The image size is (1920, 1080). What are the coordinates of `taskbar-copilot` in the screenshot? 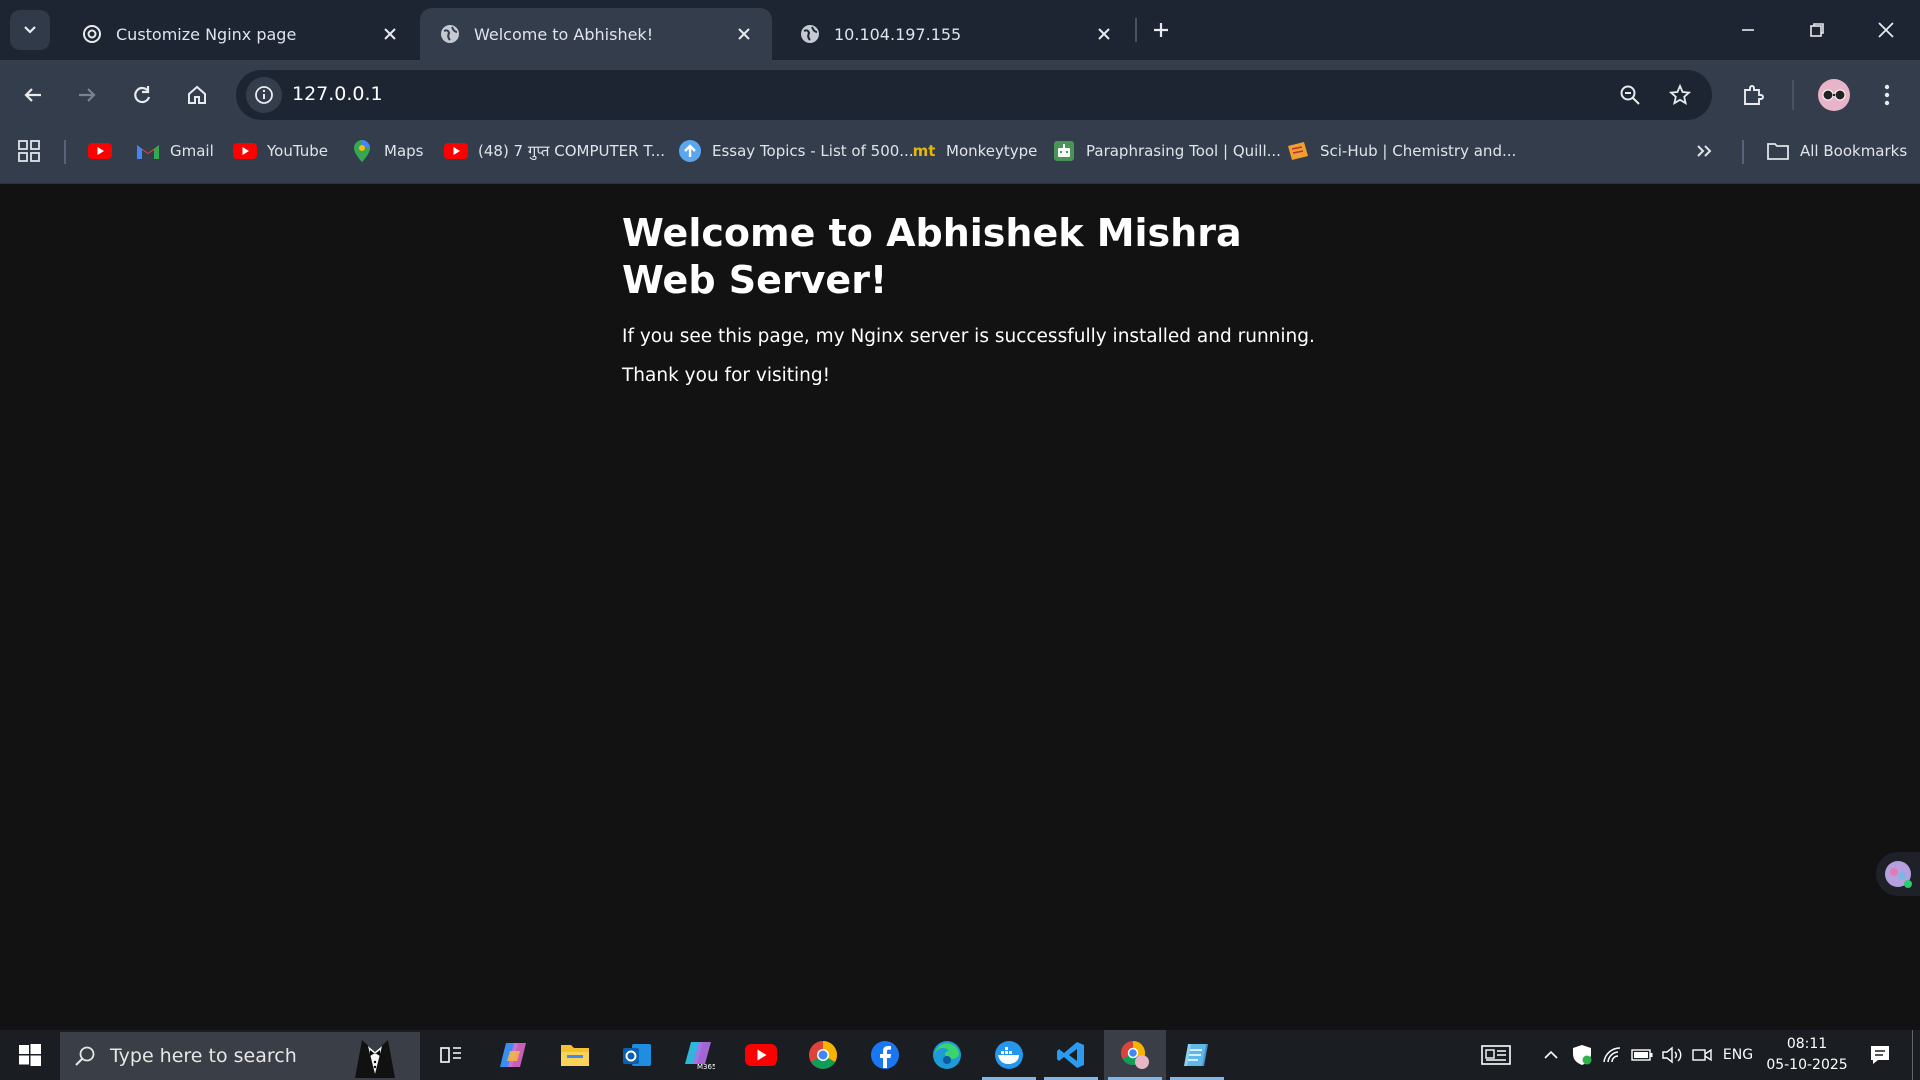 It's located at (513, 1055).